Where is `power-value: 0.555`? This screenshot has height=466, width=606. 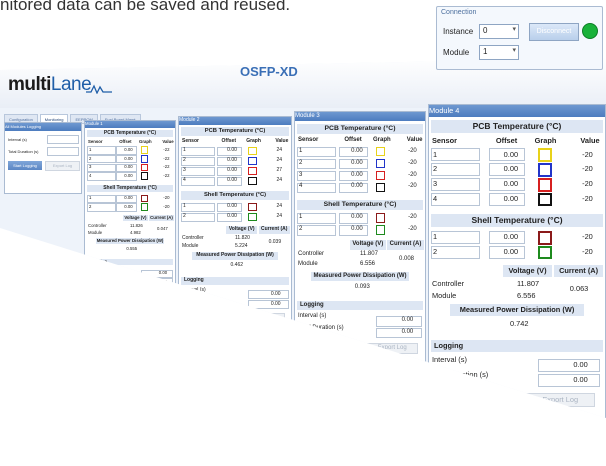 power-value: 0.555 is located at coordinates (132, 249).